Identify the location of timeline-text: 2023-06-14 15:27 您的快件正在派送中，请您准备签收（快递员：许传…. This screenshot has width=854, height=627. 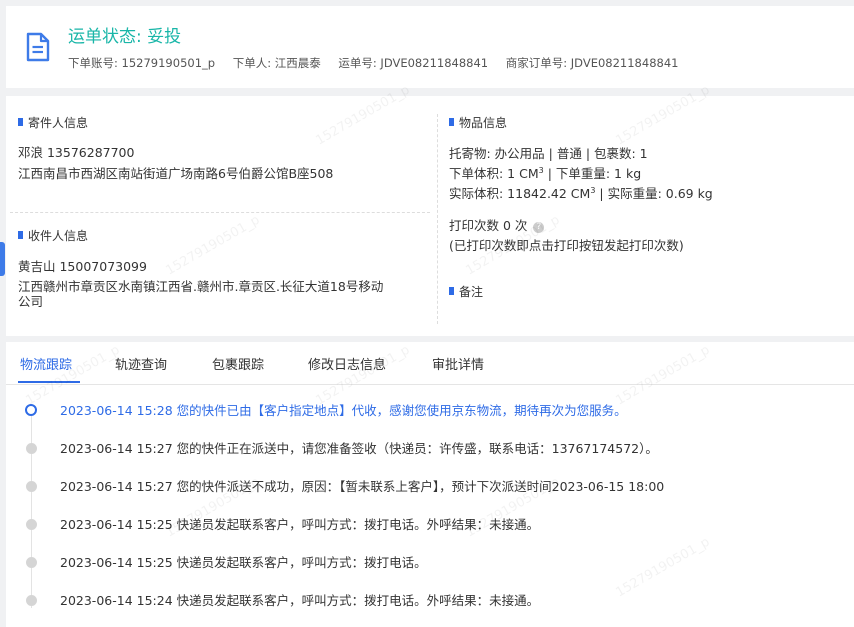
(359, 448).